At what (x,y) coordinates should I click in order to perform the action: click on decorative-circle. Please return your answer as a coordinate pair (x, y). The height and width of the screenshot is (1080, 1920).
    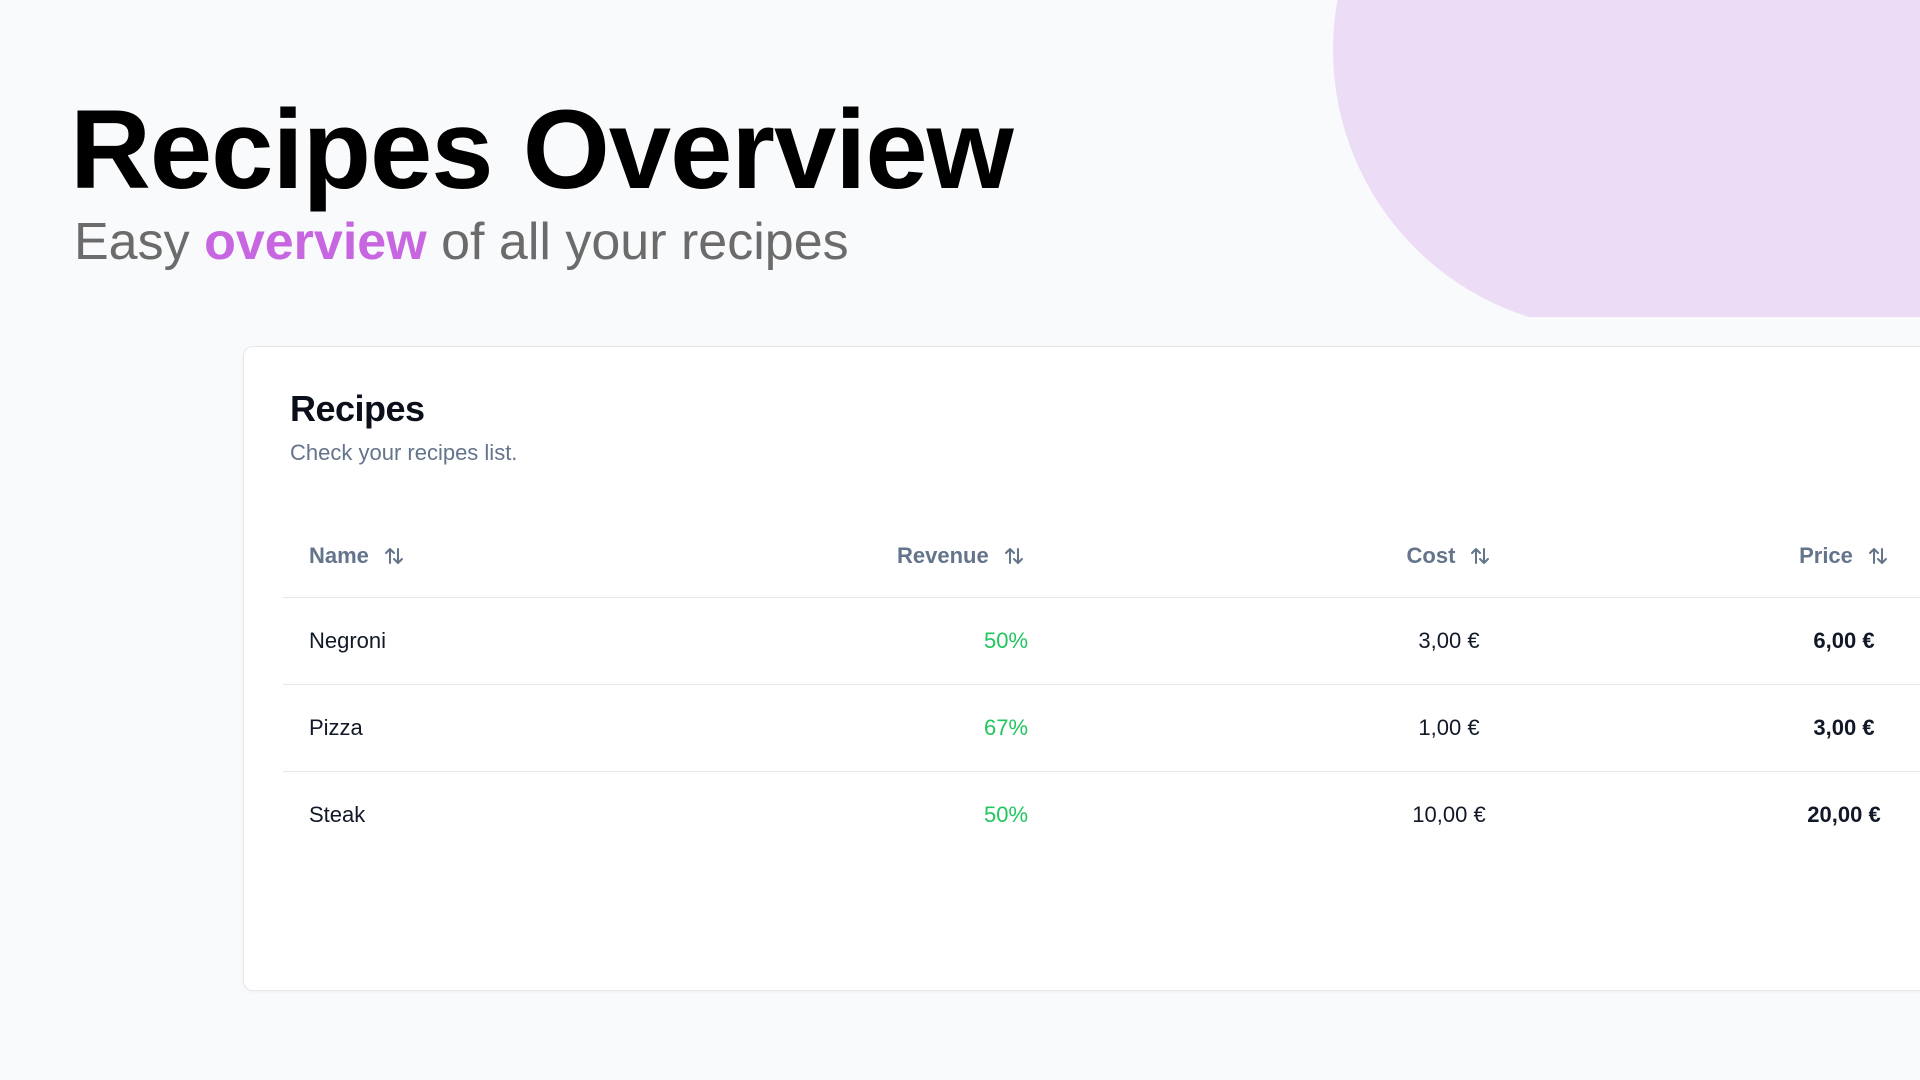
    Looking at the image, I should click on (1610, 158).